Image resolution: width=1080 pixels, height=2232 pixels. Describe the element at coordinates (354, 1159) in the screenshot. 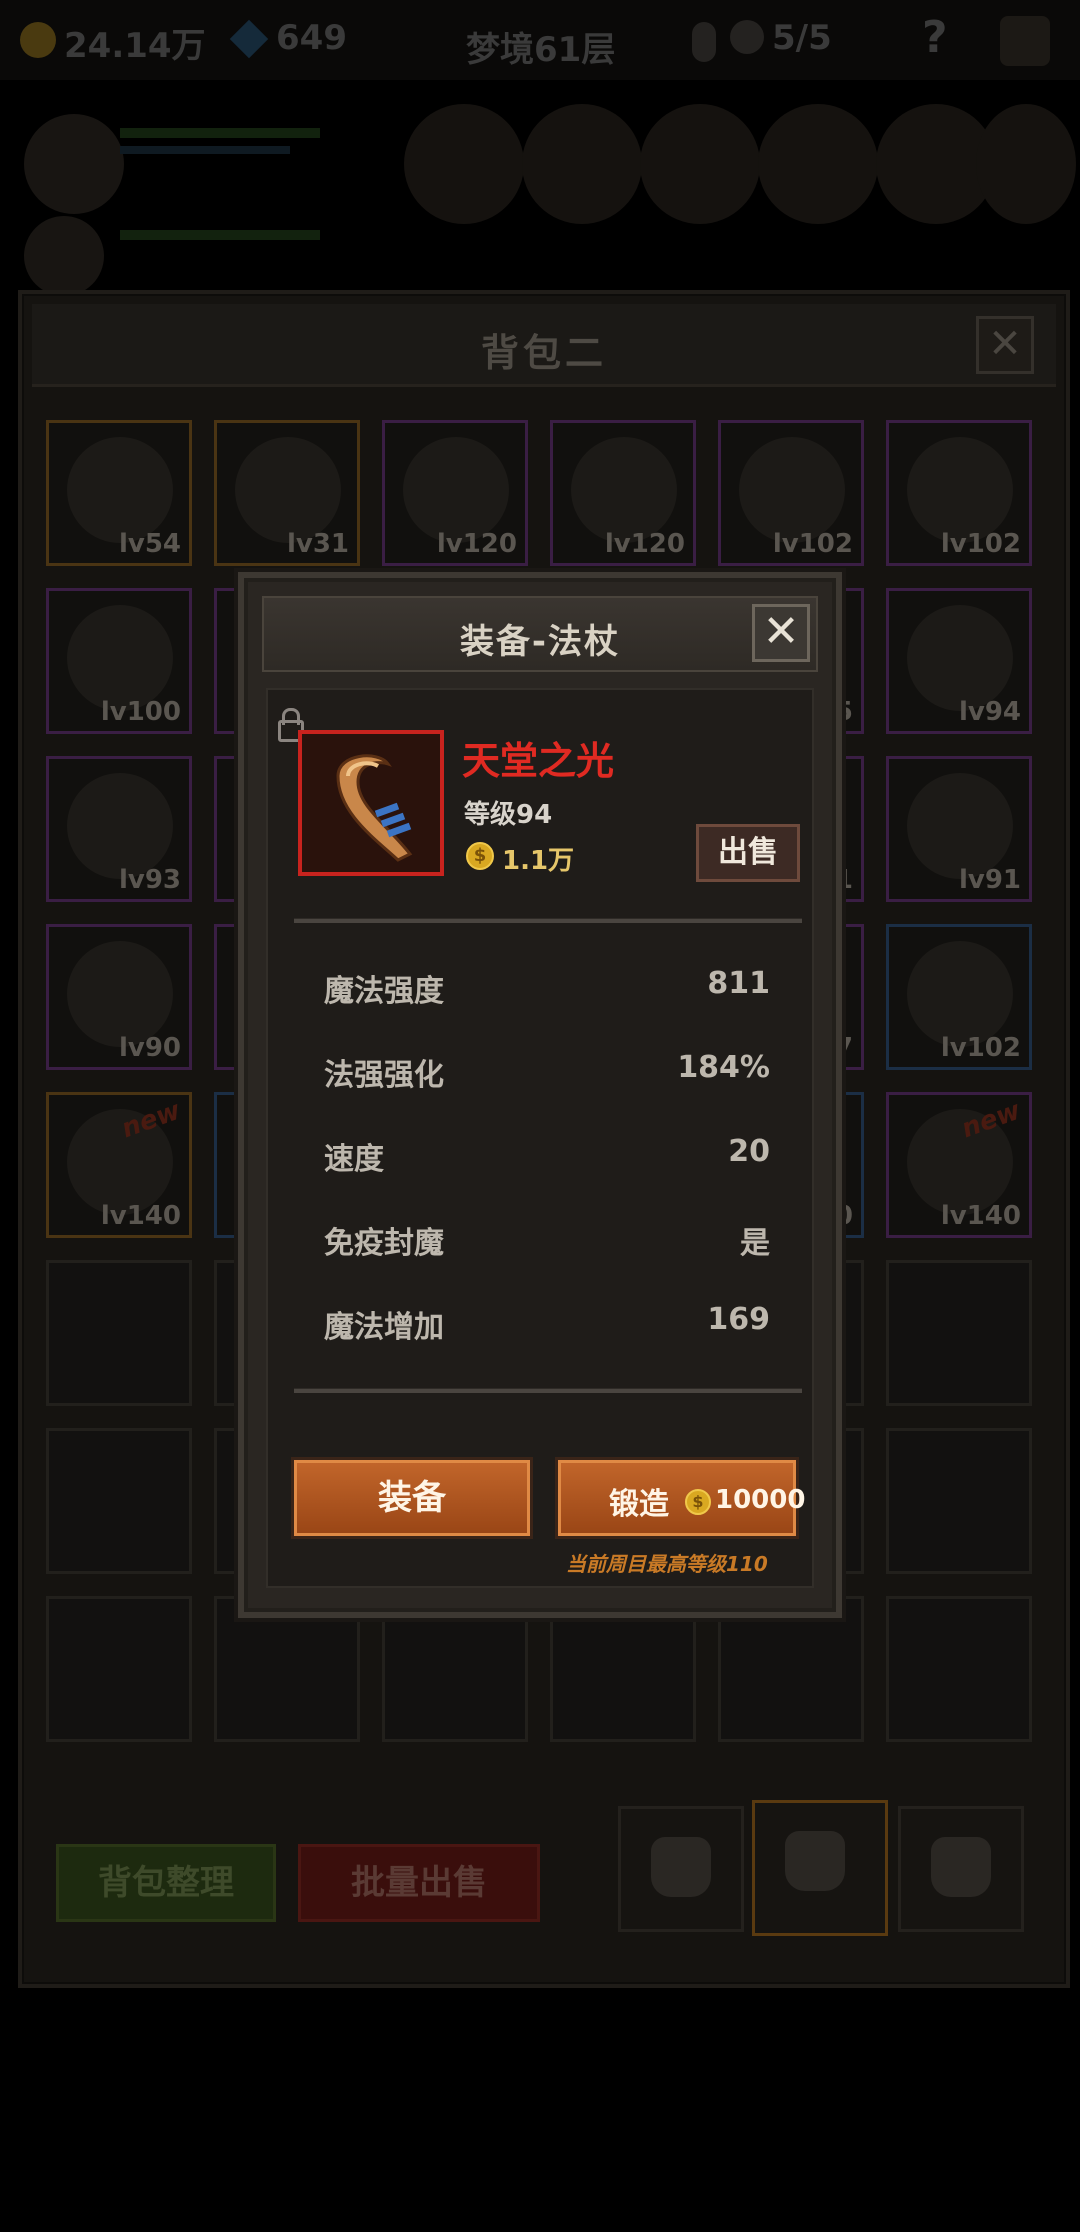

I see `stat-name: 速度` at that location.